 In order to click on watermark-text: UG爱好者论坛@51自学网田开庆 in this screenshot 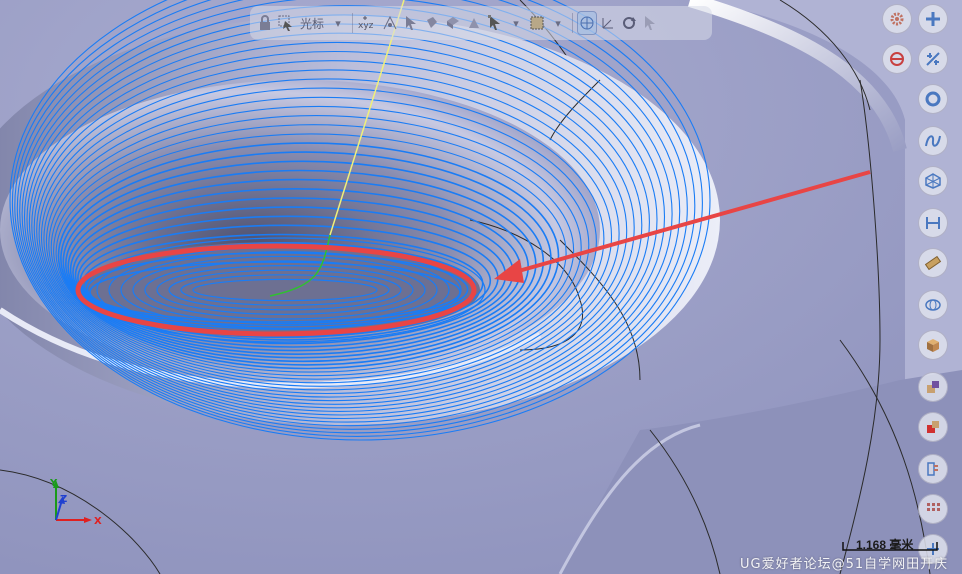, I will do `click(844, 564)`.